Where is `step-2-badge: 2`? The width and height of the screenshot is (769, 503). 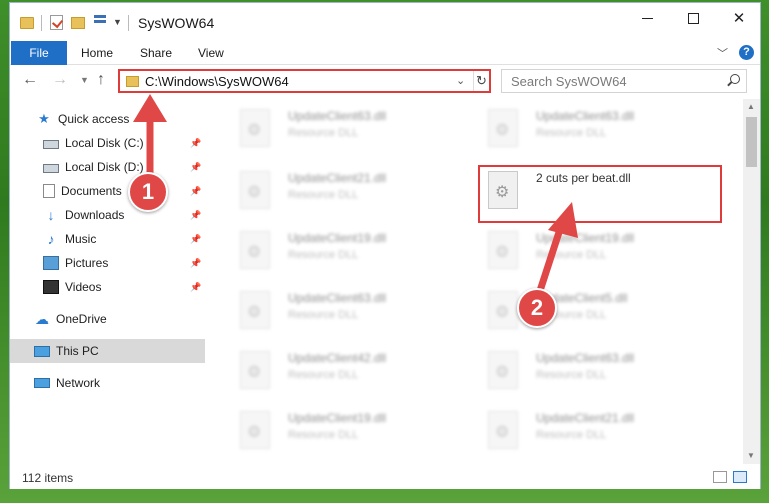 step-2-badge: 2 is located at coordinates (537, 308).